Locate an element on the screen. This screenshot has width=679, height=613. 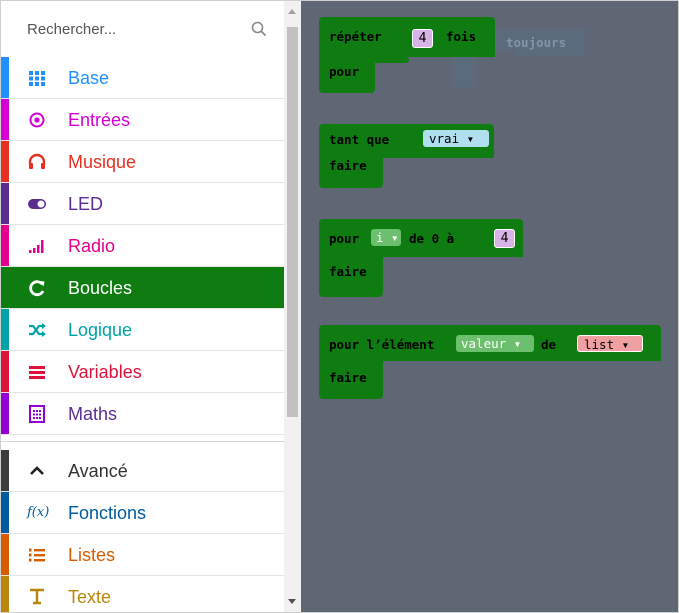
for-each-variable-dropdown: valeur ▾ is located at coordinates (495, 343).